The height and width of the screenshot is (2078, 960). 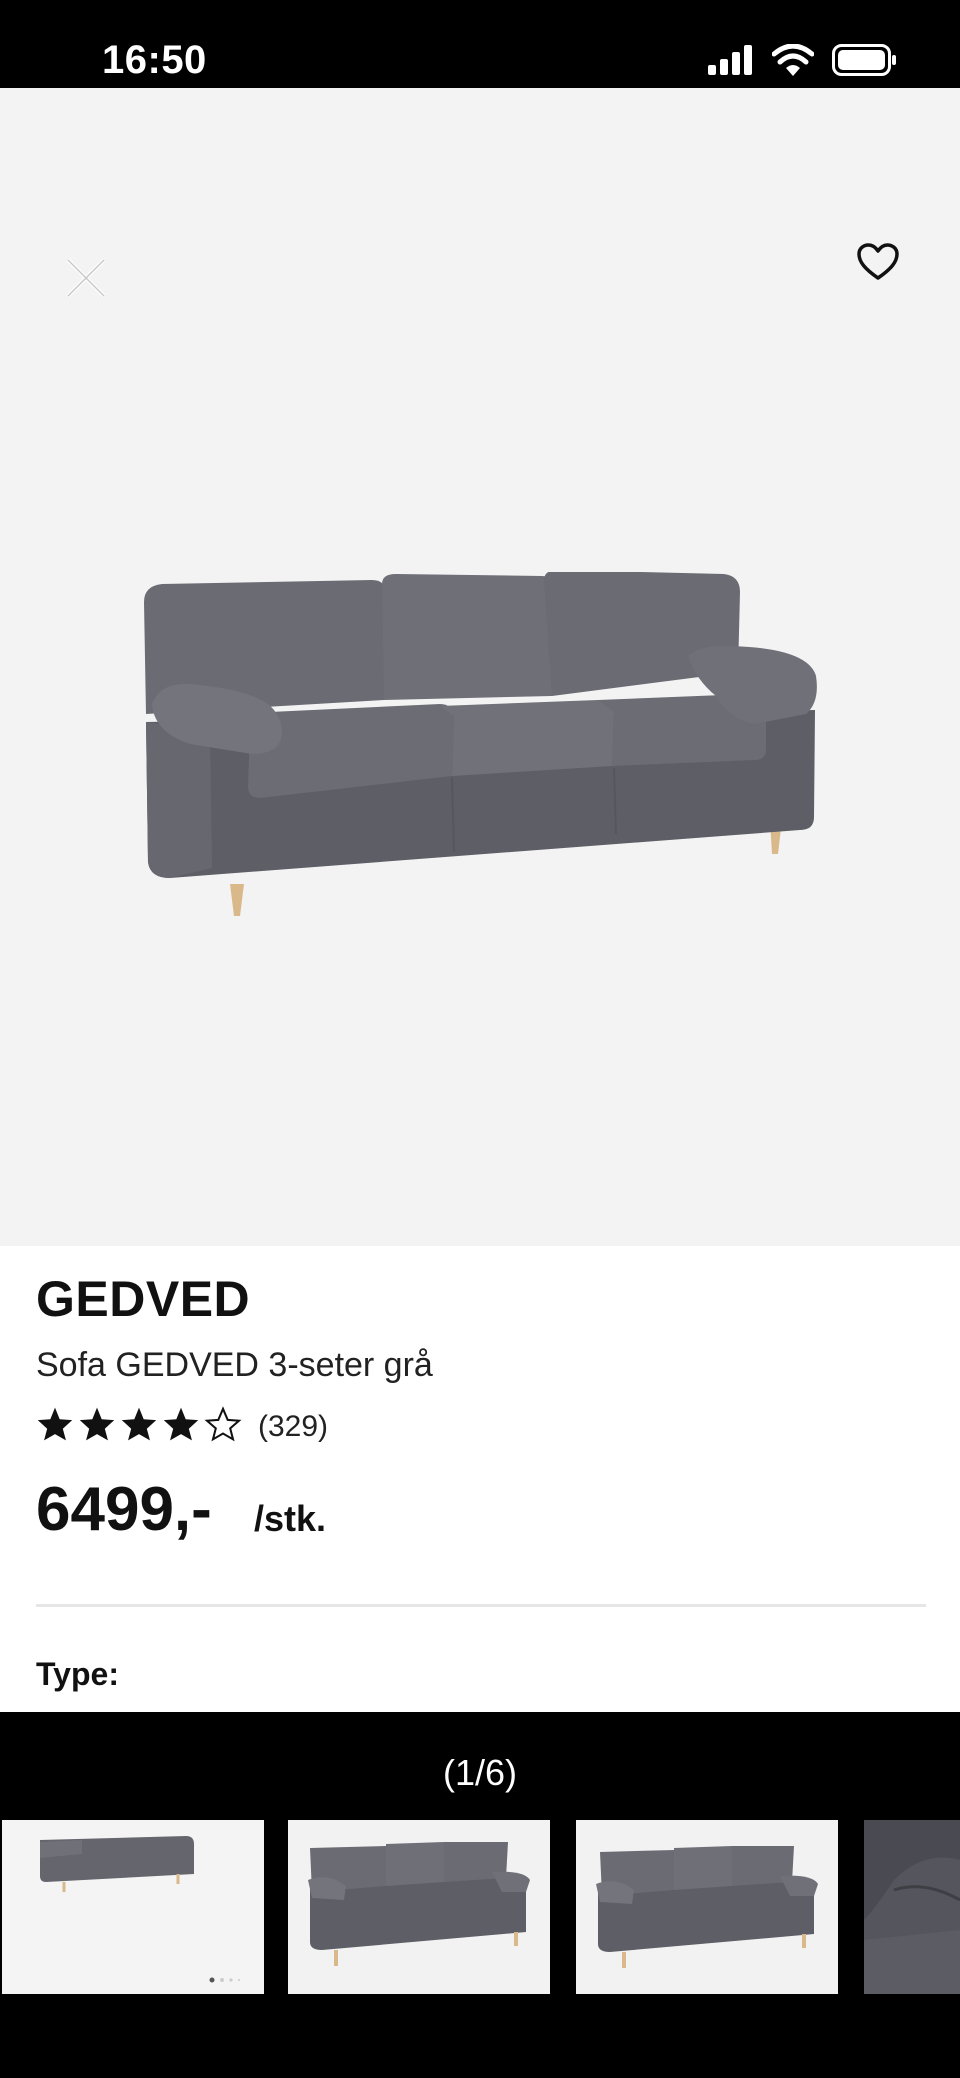 I want to click on close-button, so click(x=86, y=280).